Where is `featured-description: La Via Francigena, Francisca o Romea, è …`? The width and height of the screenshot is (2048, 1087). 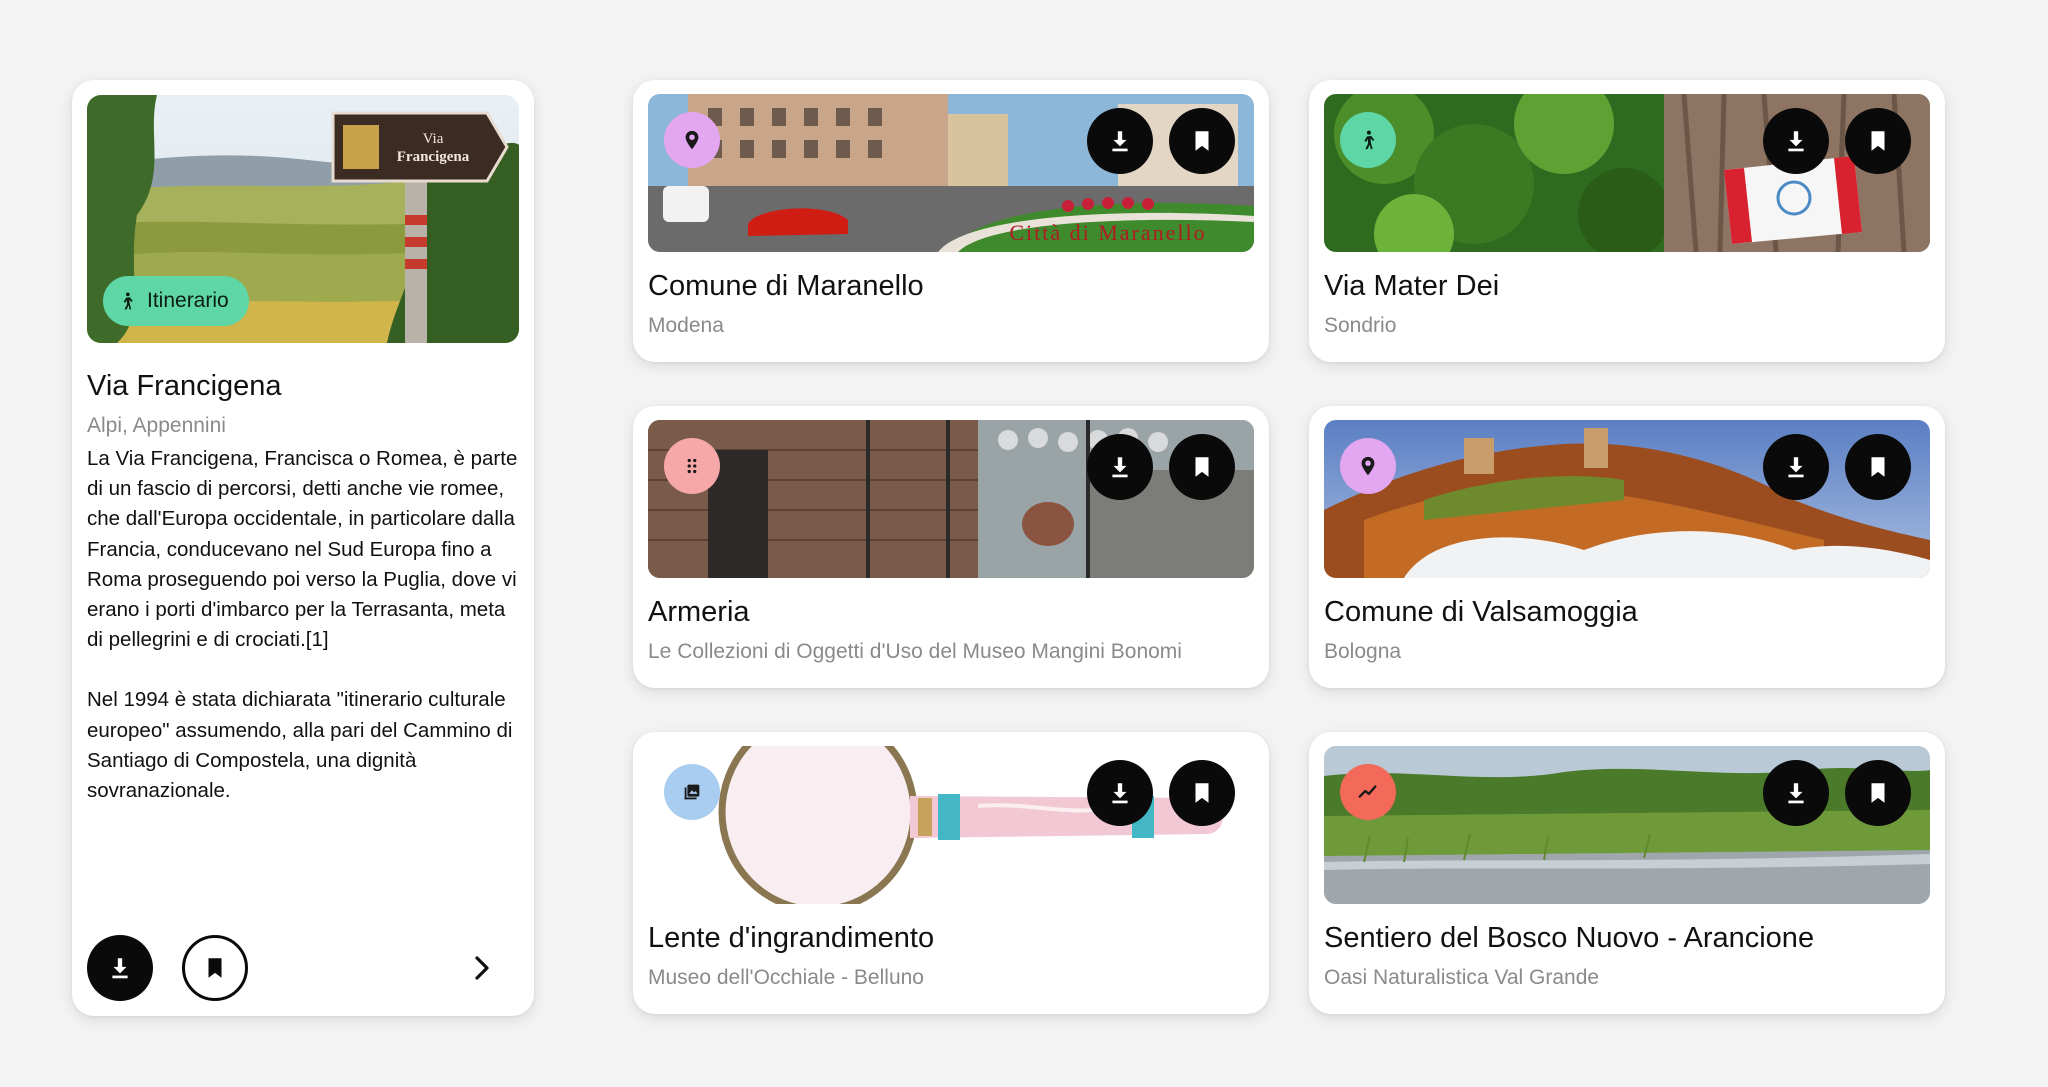
featured-description: La Via Francigena, Francisca o Romea, è … is located at coordinates (303, 640).